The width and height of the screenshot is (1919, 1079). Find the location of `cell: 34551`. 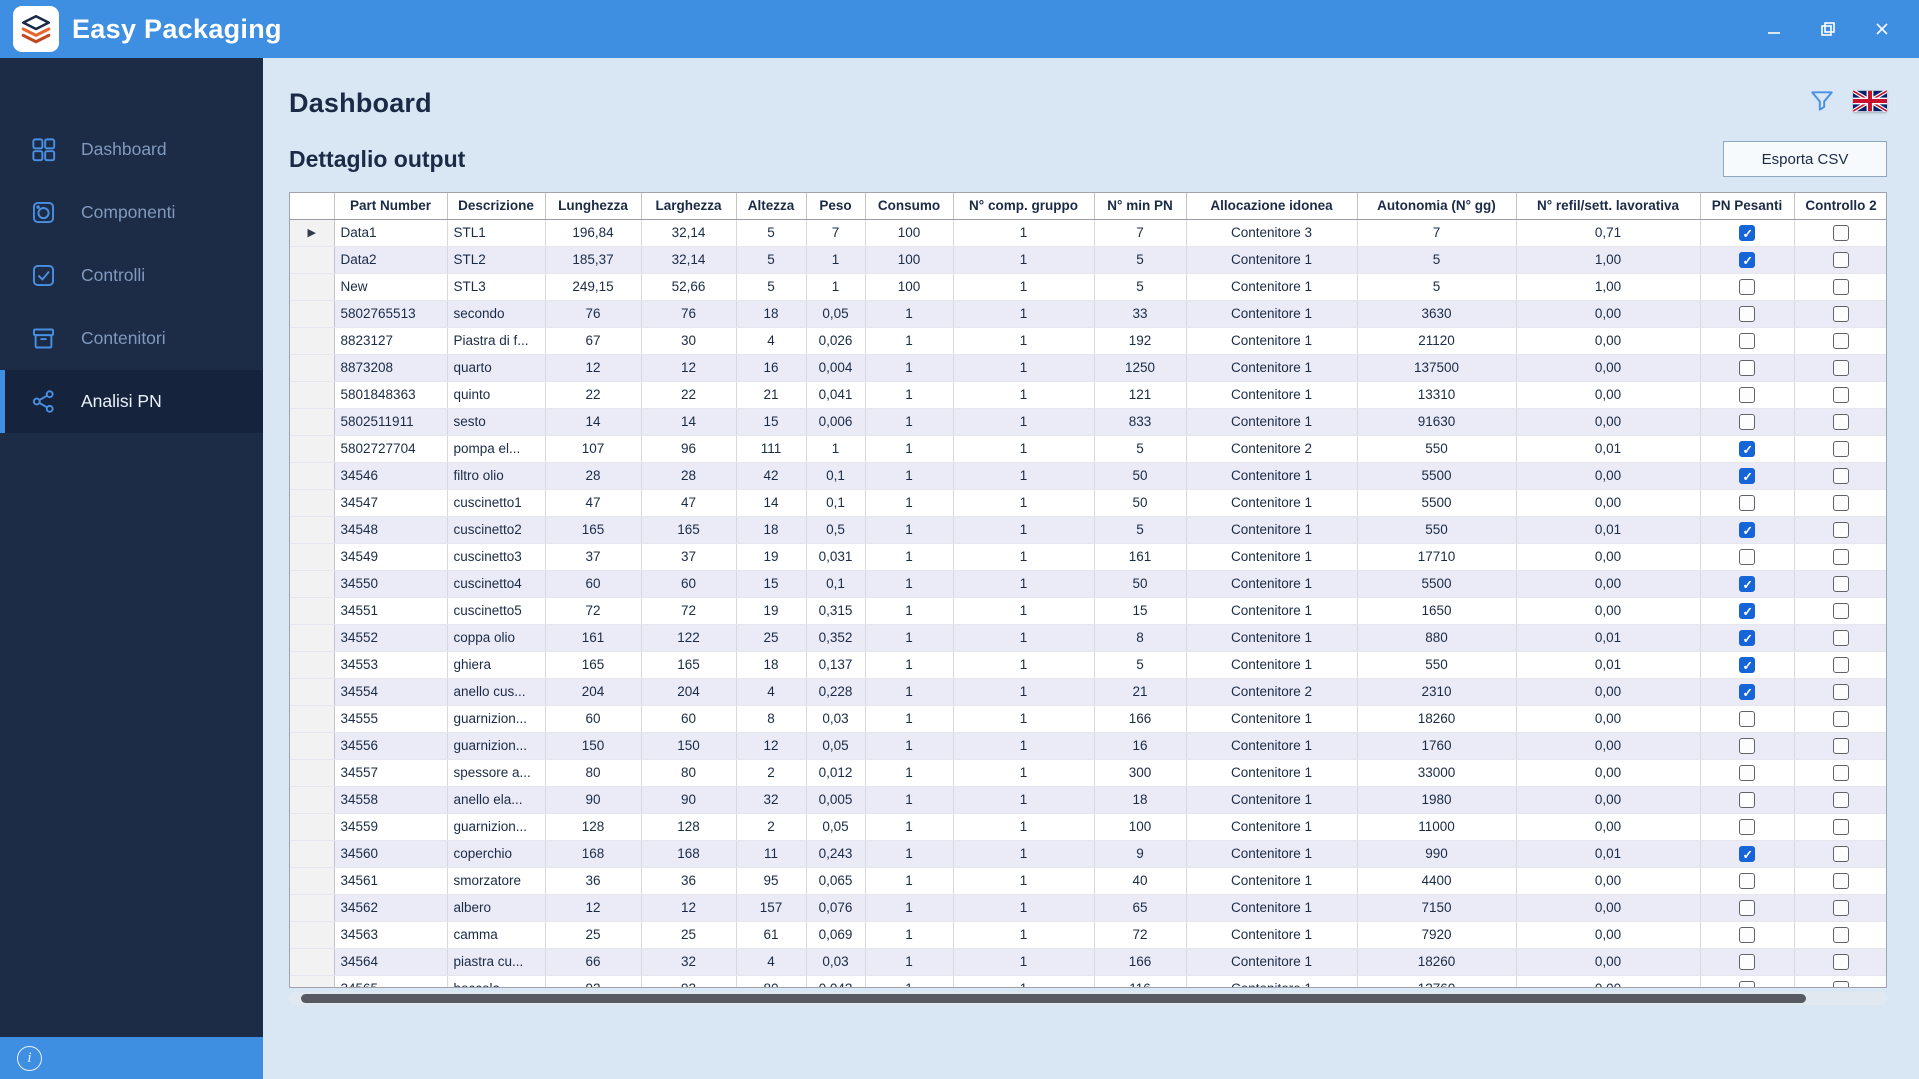

cell: 34551 is located at coordinates (391, 611).